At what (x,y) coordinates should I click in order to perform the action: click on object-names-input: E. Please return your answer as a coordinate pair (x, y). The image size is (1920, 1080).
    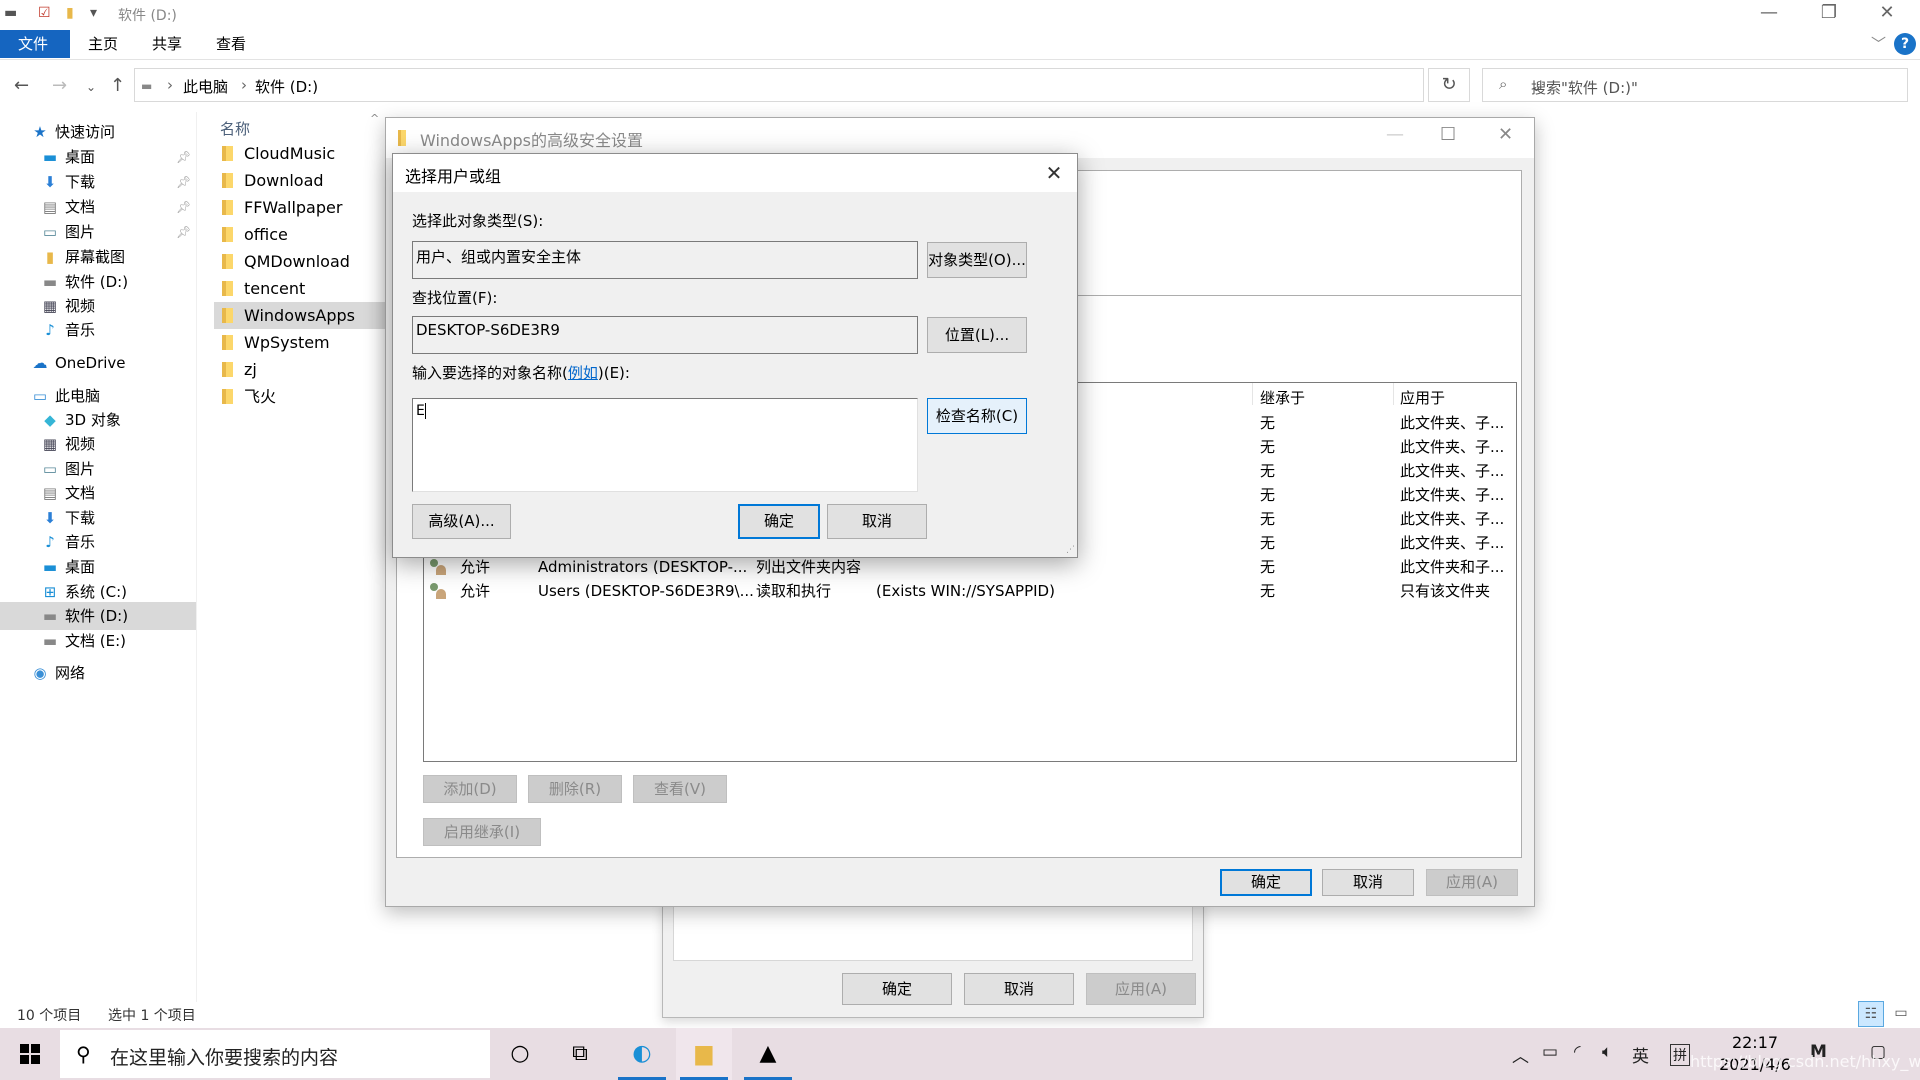
    Looking at the image, I should click on (665, 445).